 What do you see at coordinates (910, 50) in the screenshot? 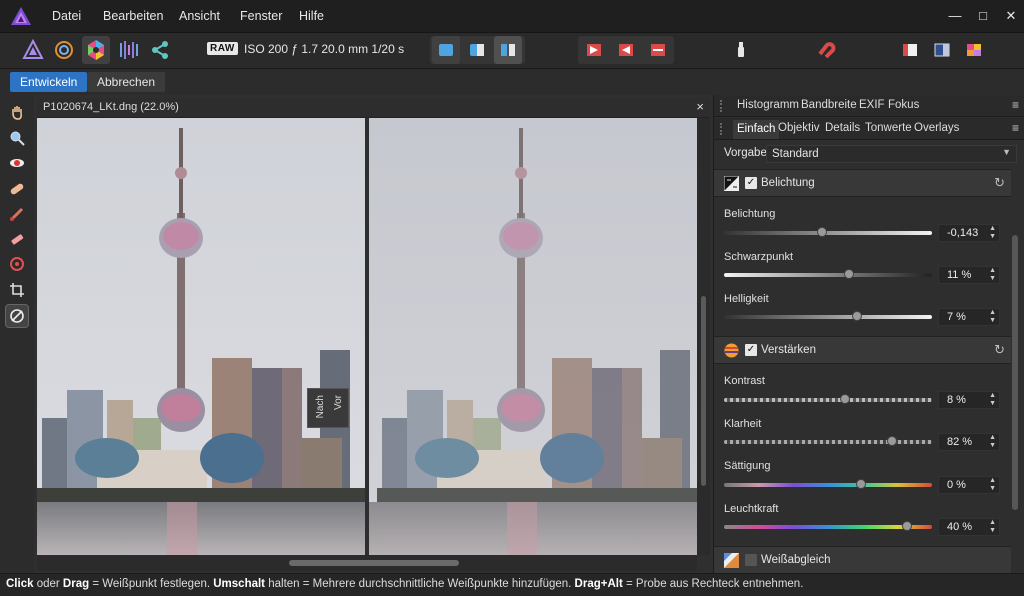
I see `assistant-button` at bounding box center [910, 50].